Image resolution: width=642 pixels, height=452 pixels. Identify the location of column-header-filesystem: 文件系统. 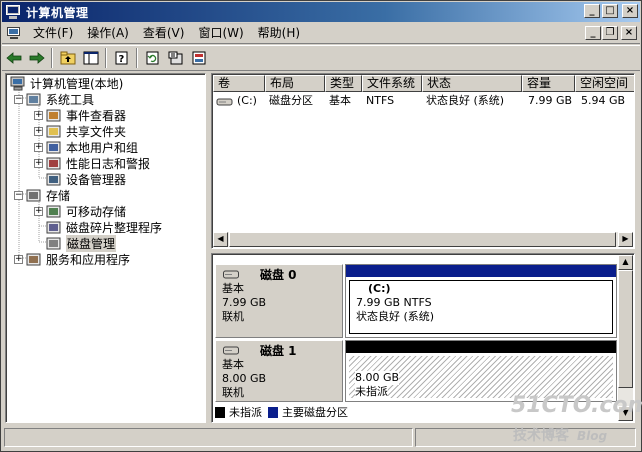
(392, 83).